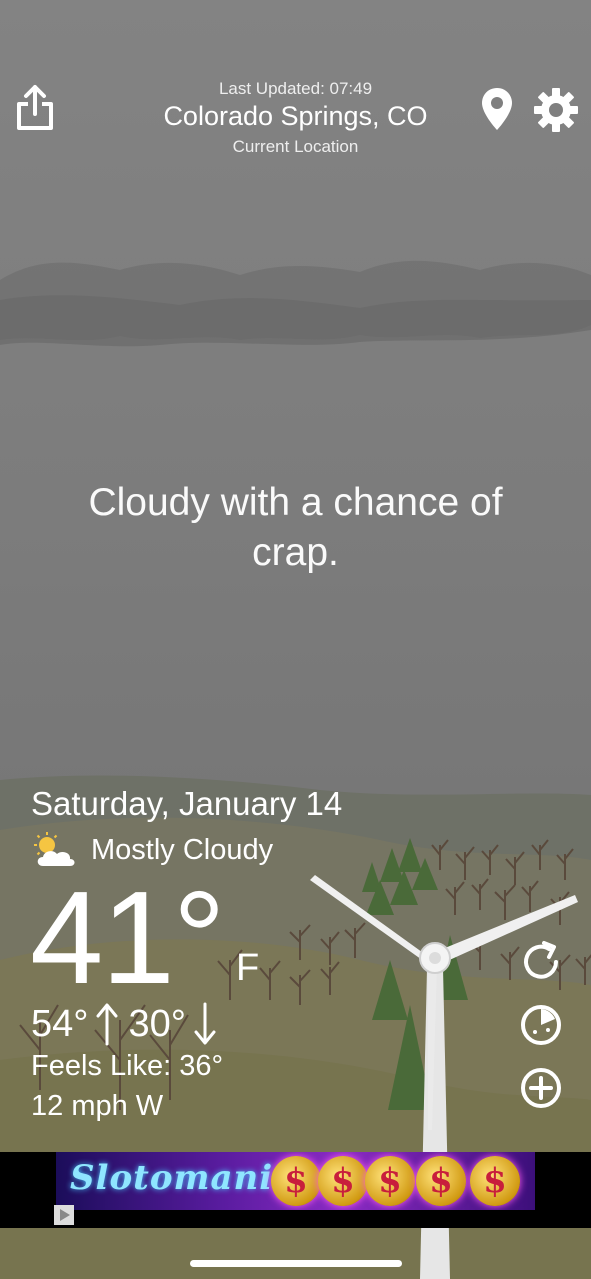 The width and height of the screenshot is (591, 1279). I want to click on ad-creative: Slotomania $ $ $ $ $, so click(295, 1181).